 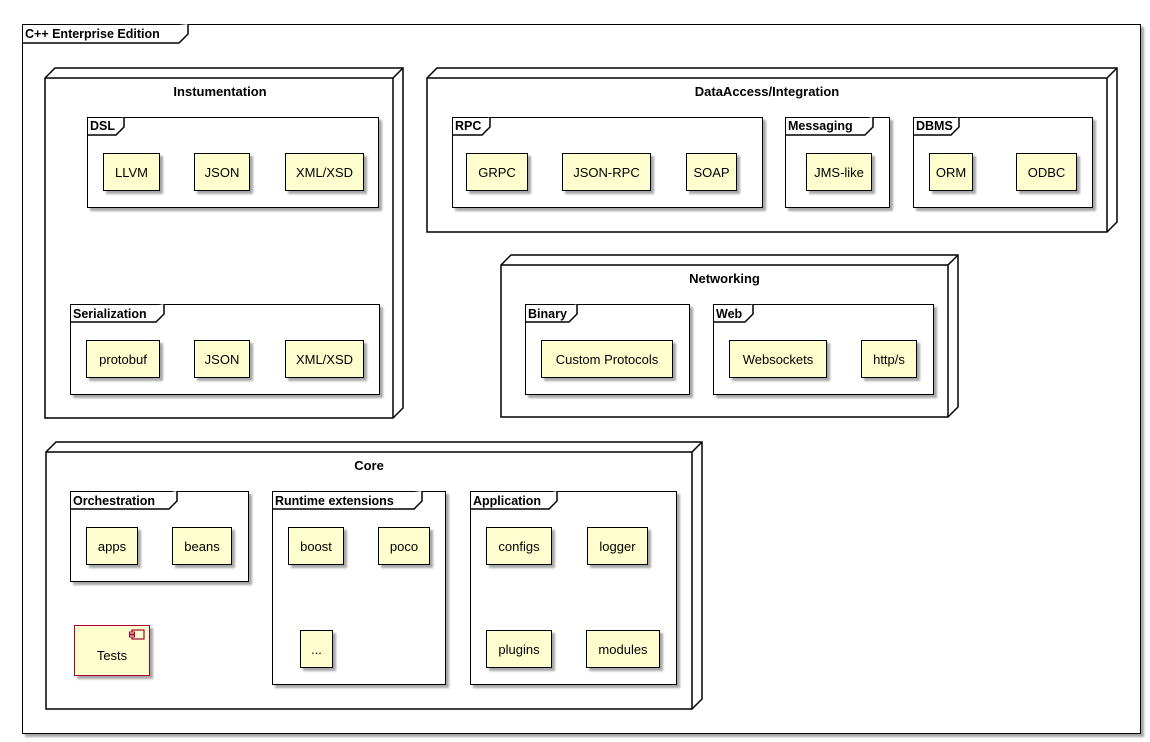 What do you see at coordinates (334, 501) in the screenshot?
I see `package-runtime-extensions-title: Runtime extensions` at bounding box center [334, 501].